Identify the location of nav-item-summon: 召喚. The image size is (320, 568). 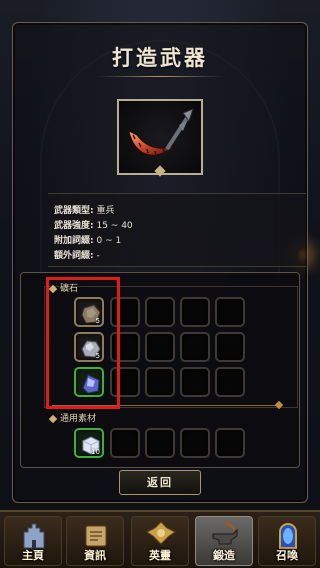
(287, 541).